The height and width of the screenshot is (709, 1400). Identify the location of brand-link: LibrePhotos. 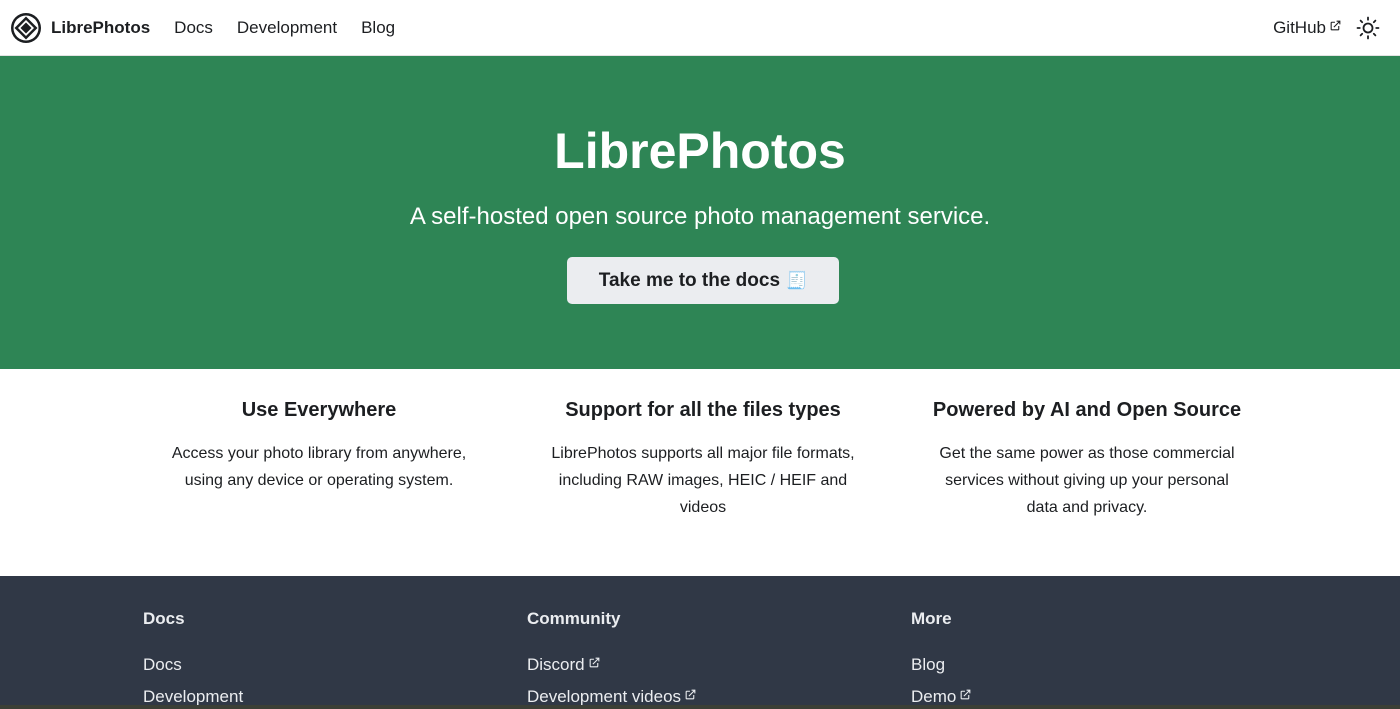
(80, 28).